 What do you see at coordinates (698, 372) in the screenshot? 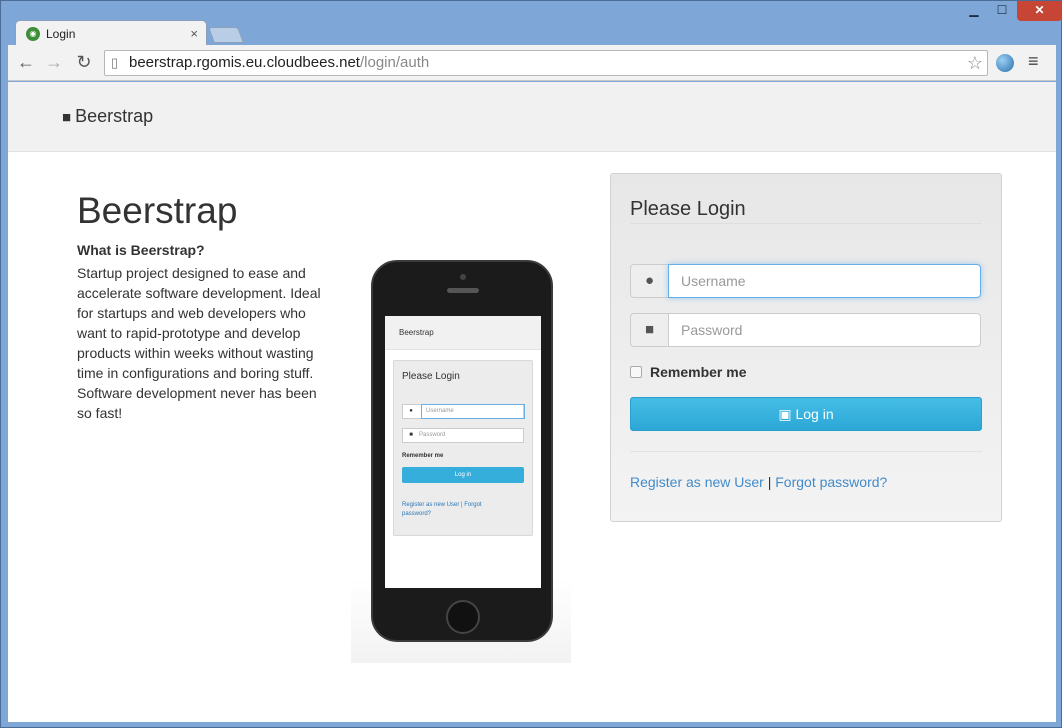
I see `remember-label: Remember me` at bounding box center [698, 372].